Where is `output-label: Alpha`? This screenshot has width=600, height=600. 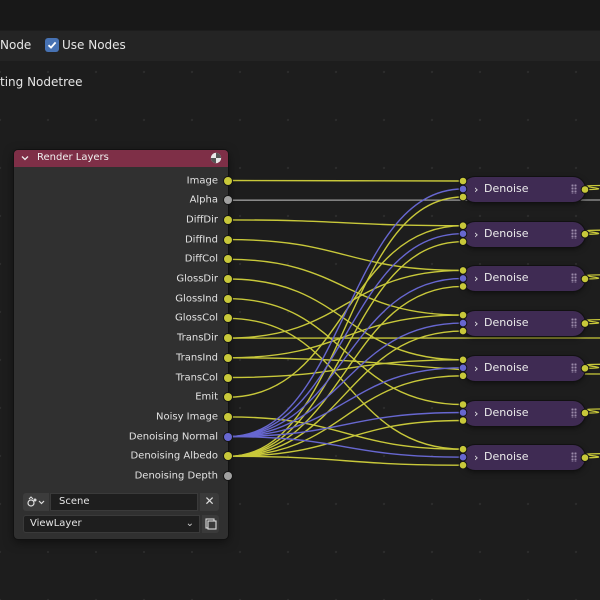 output-label: Alpha is located at coordinates (203, 200).